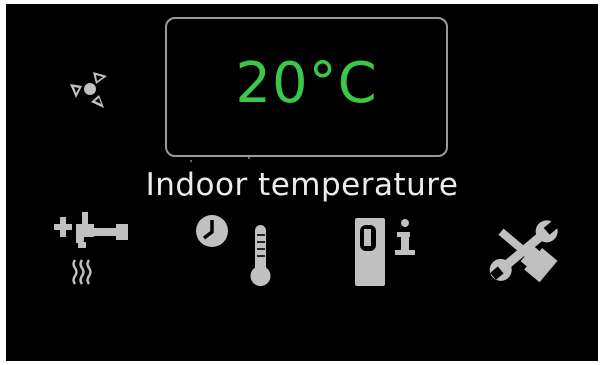 Image resolution: width=601 pixels, height=365 pixels. I want to click on device-info-icon, so click(391, 252).